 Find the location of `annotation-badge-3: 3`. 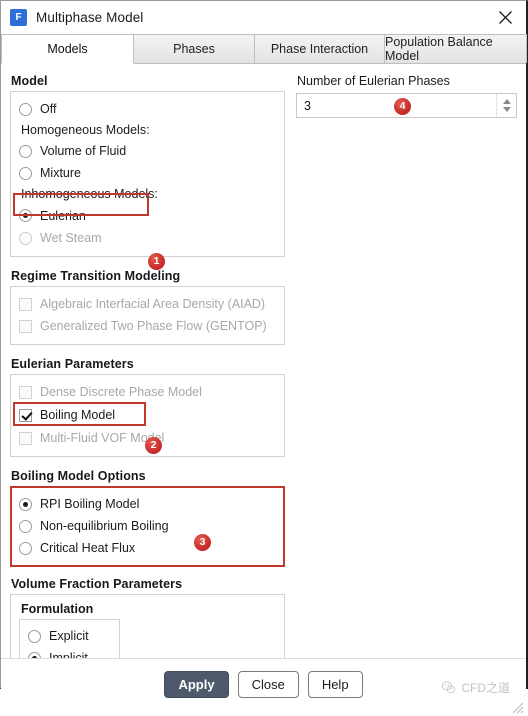

annotation-badge-3: 3 is located at coordinates (202, 542).